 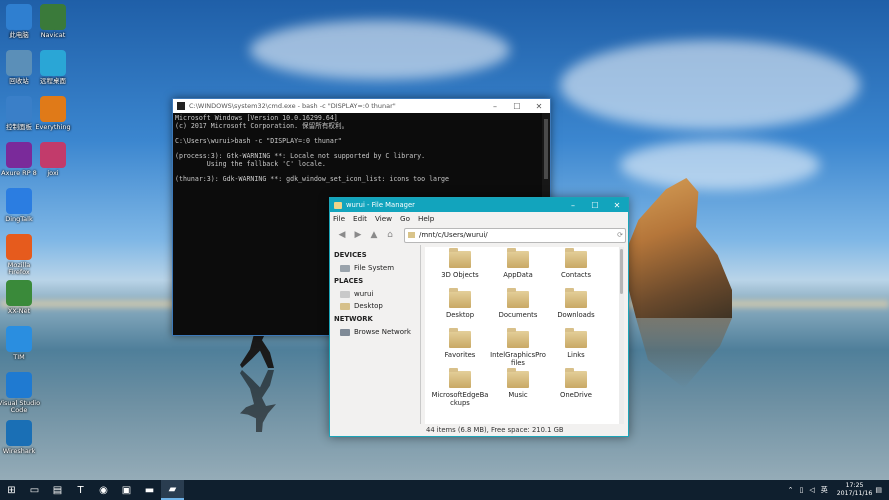 What do you see at coordinates (444, 490) in the screenshot?
I see `taskbar: ⊞ ▭ ▤ T ◉ ▣ ▬ ▰ ⌃ ▯ ◁ 英 17:25 2017/11/16 ▤` at bounding box center [444, 490].